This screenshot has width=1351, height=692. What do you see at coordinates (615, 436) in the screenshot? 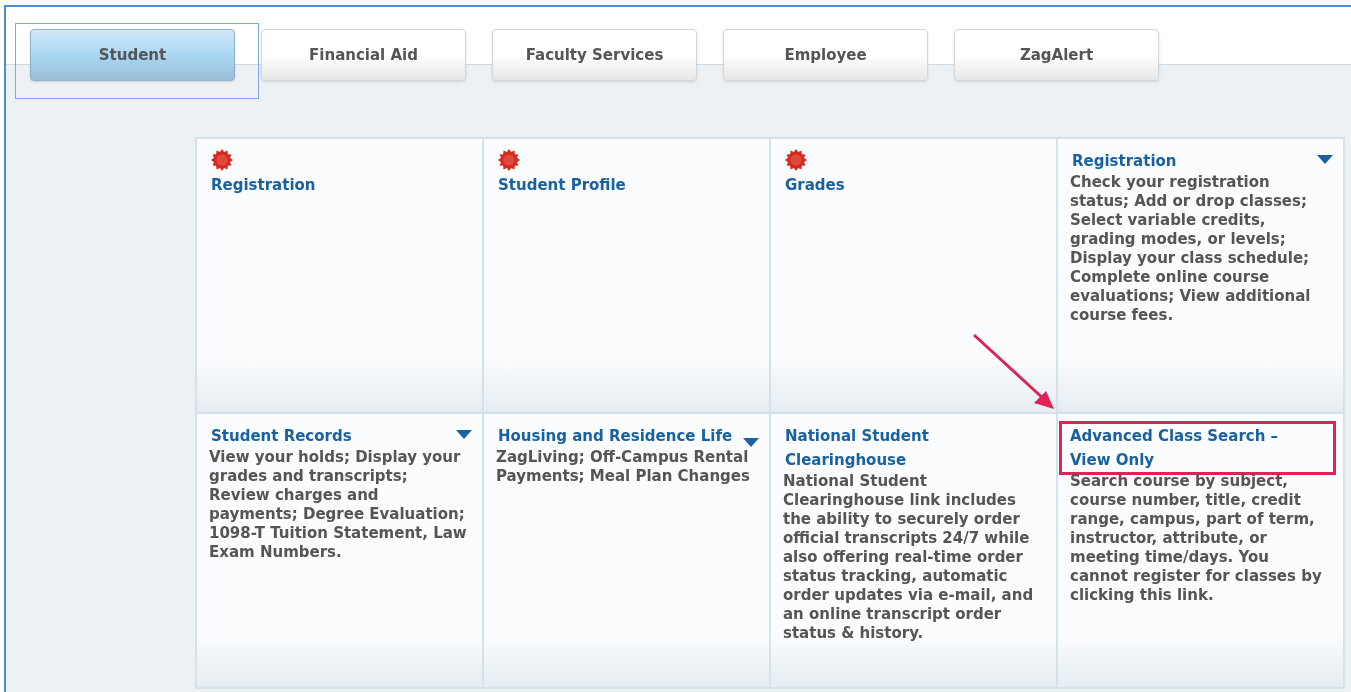
I see `tile-link: Housing and Residence Life` at bounding box center [615, 436].